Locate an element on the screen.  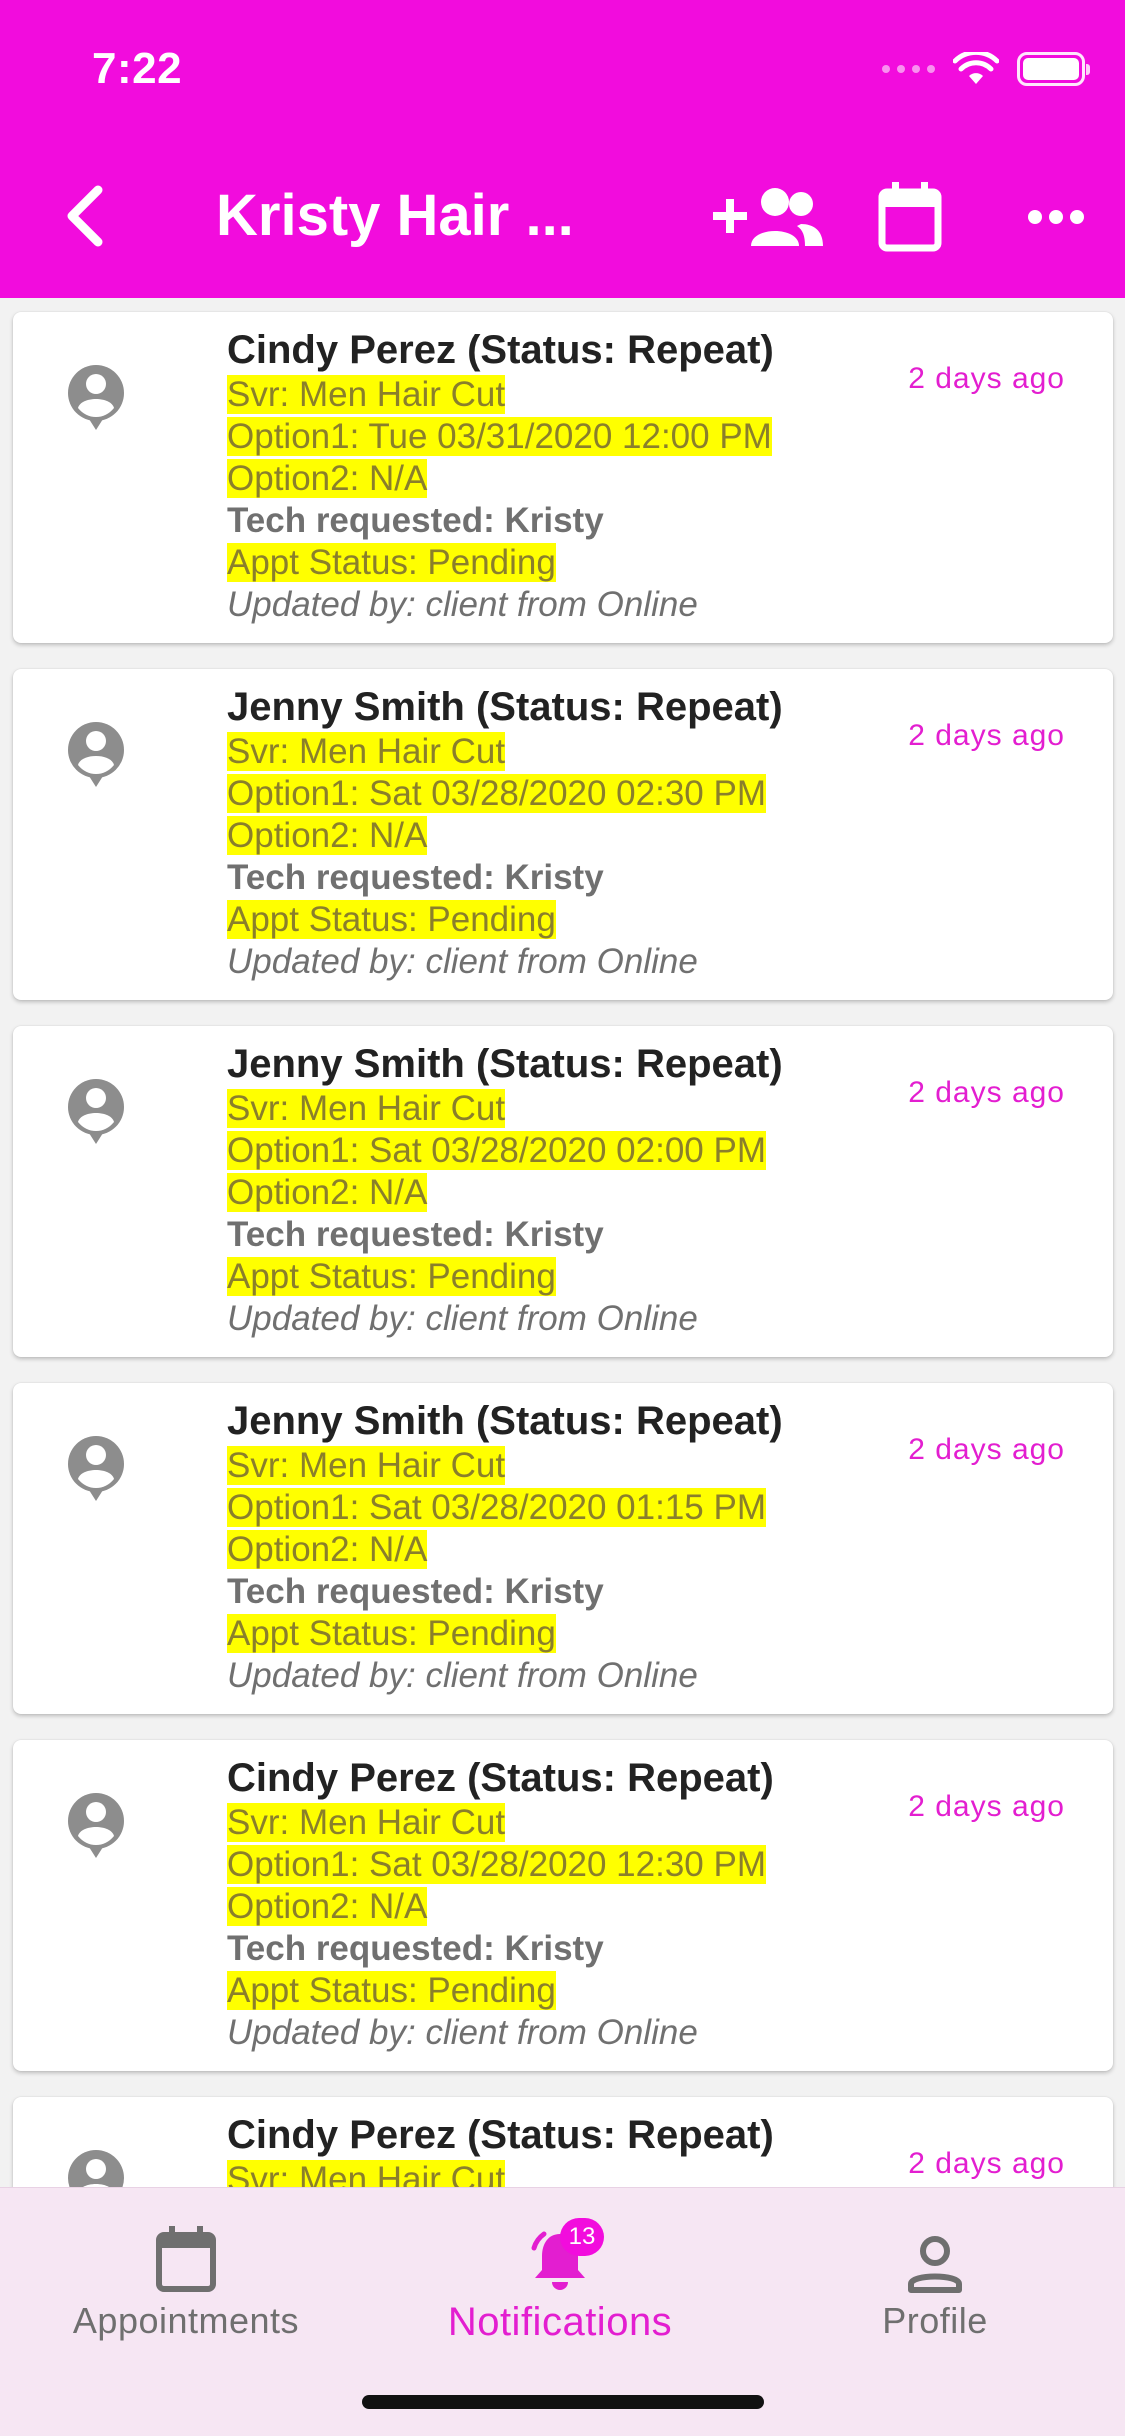
tab-profile: Profile is located at coordinates (935, 2283).